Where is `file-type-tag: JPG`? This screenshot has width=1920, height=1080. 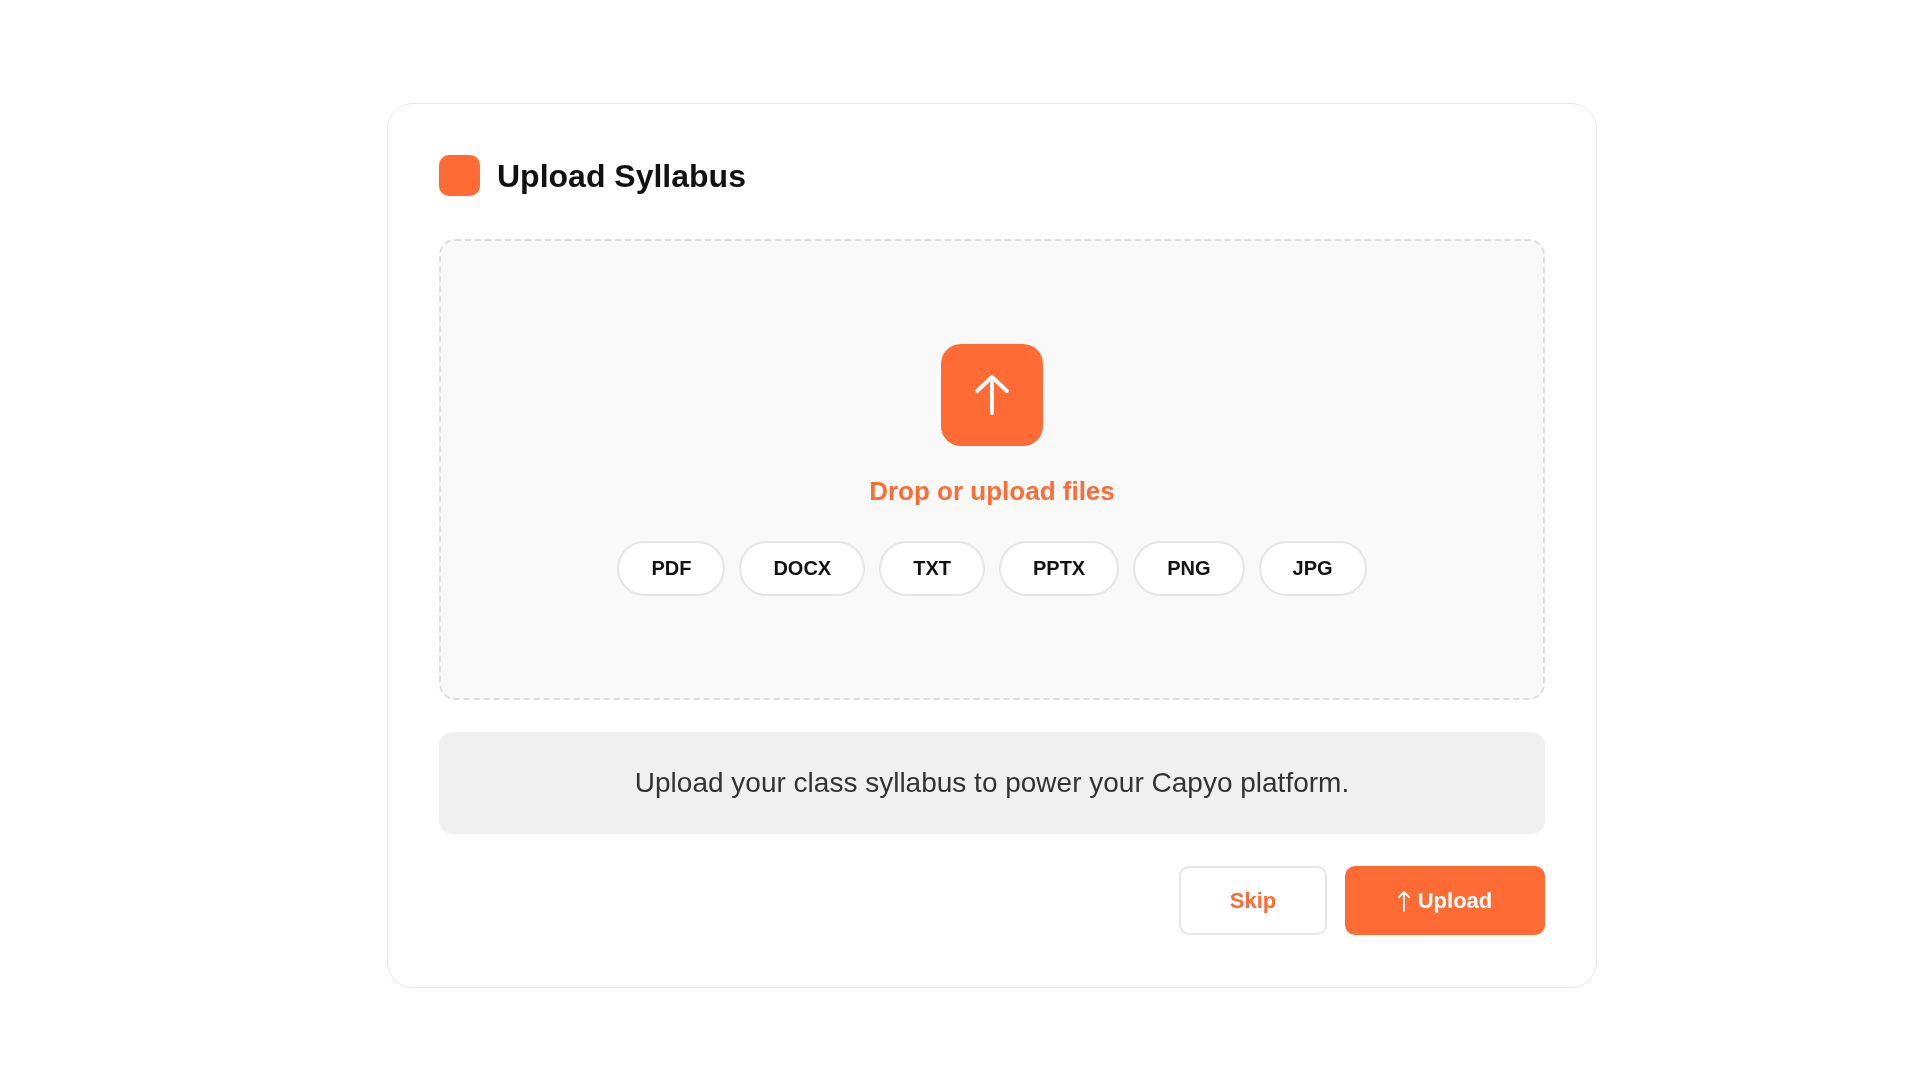 file-type-tag: JPG is located at coordinates (1312, 568).